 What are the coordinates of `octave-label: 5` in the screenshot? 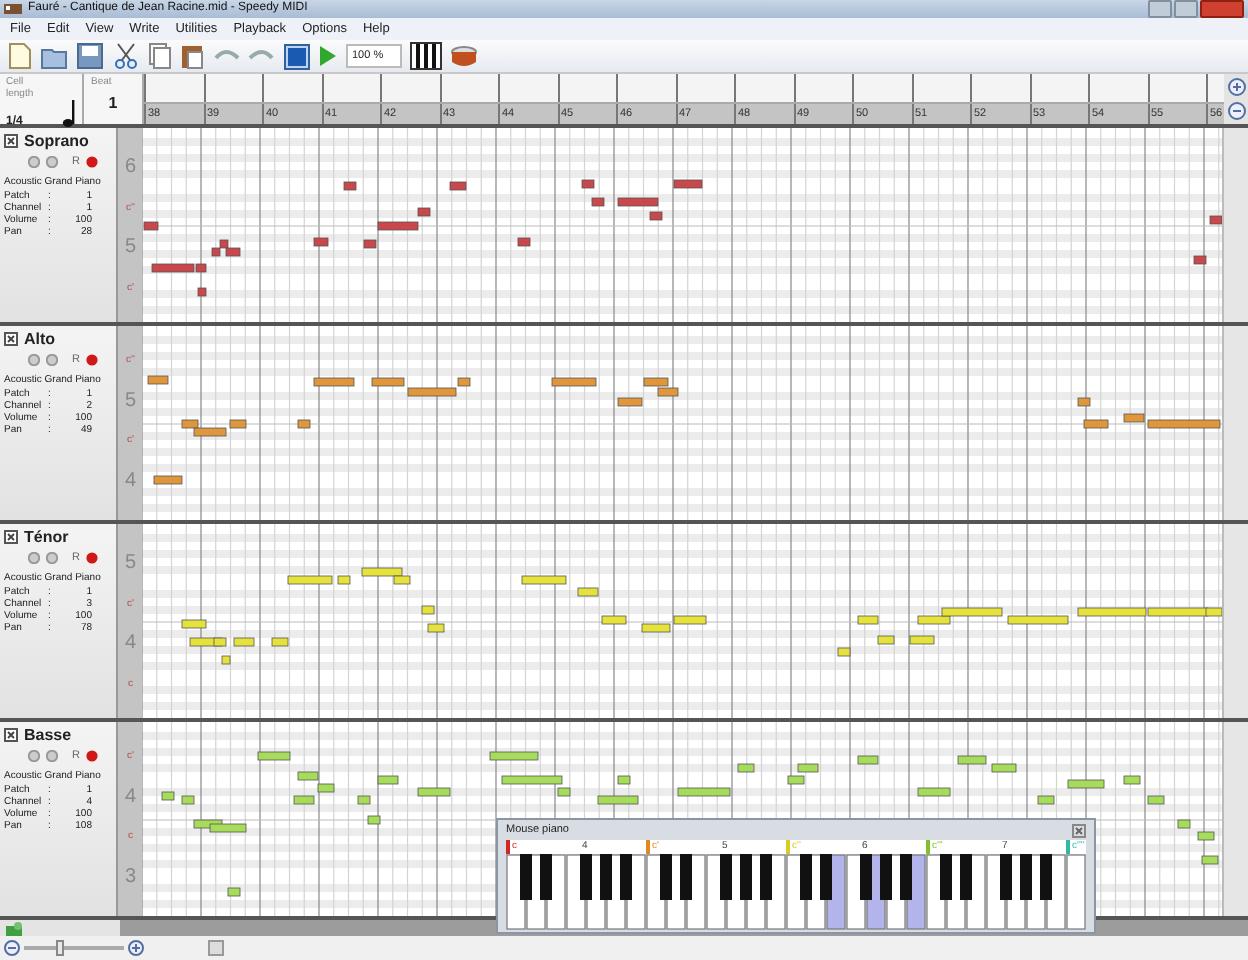 It's located at (130, 247).